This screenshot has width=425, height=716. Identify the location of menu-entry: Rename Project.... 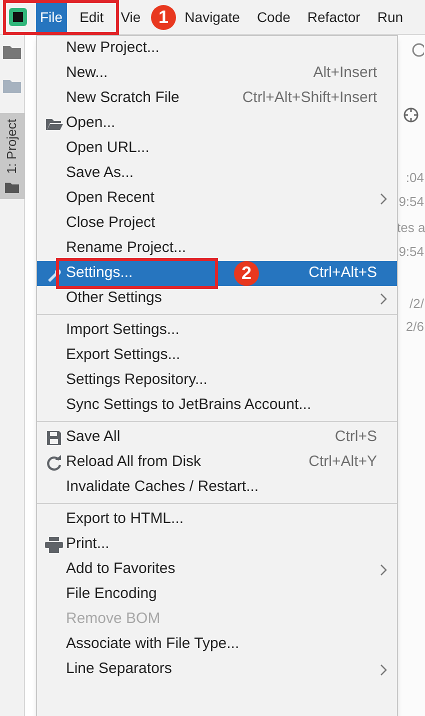
(217, 248).